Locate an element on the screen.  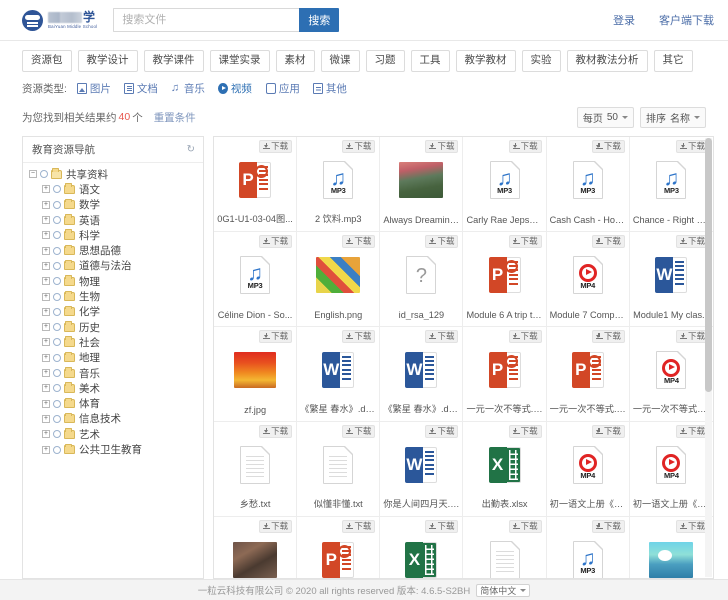
category-tab-1: 教学设计 is located at coordinates (107, 61).